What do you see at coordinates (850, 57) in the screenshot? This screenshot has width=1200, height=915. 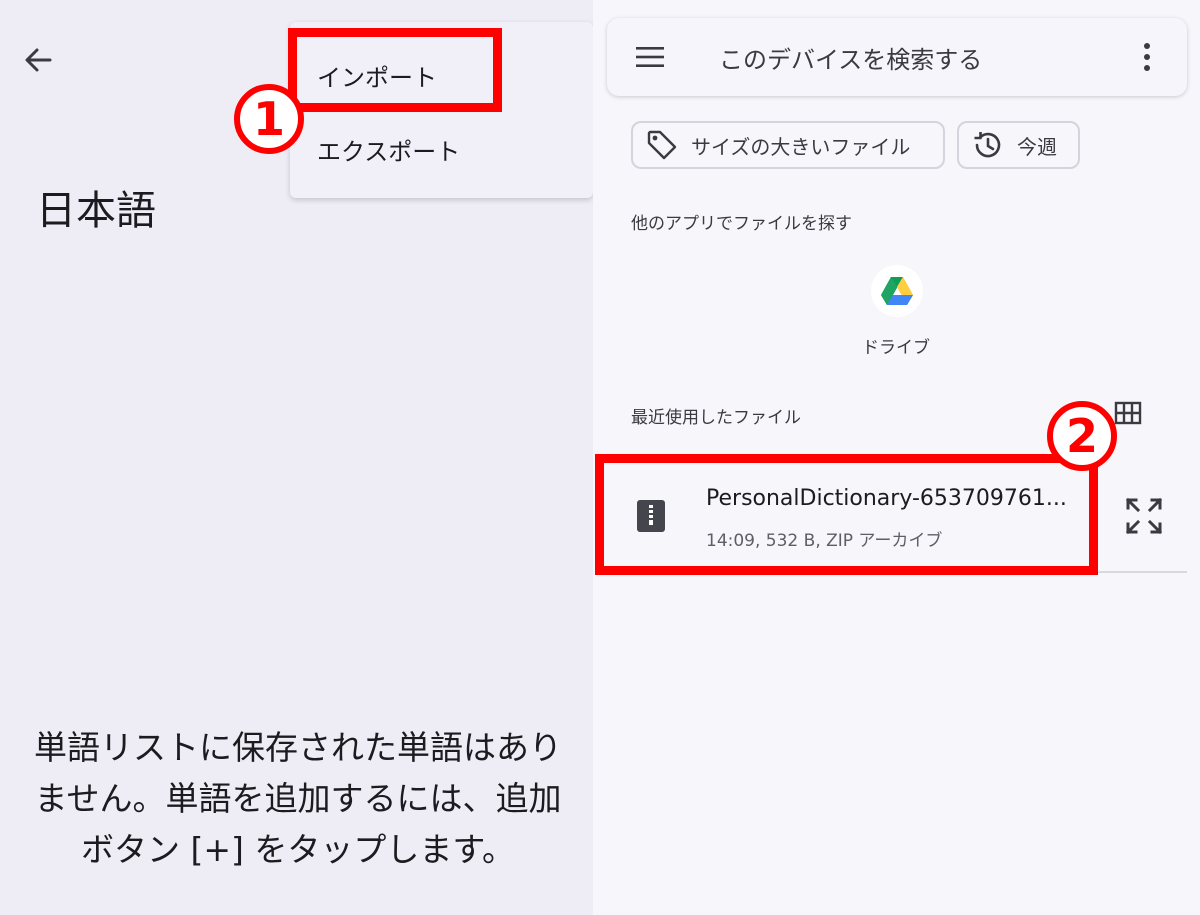 I see `search-input: このデバイスを検索する` at bounding box center [850, 57].